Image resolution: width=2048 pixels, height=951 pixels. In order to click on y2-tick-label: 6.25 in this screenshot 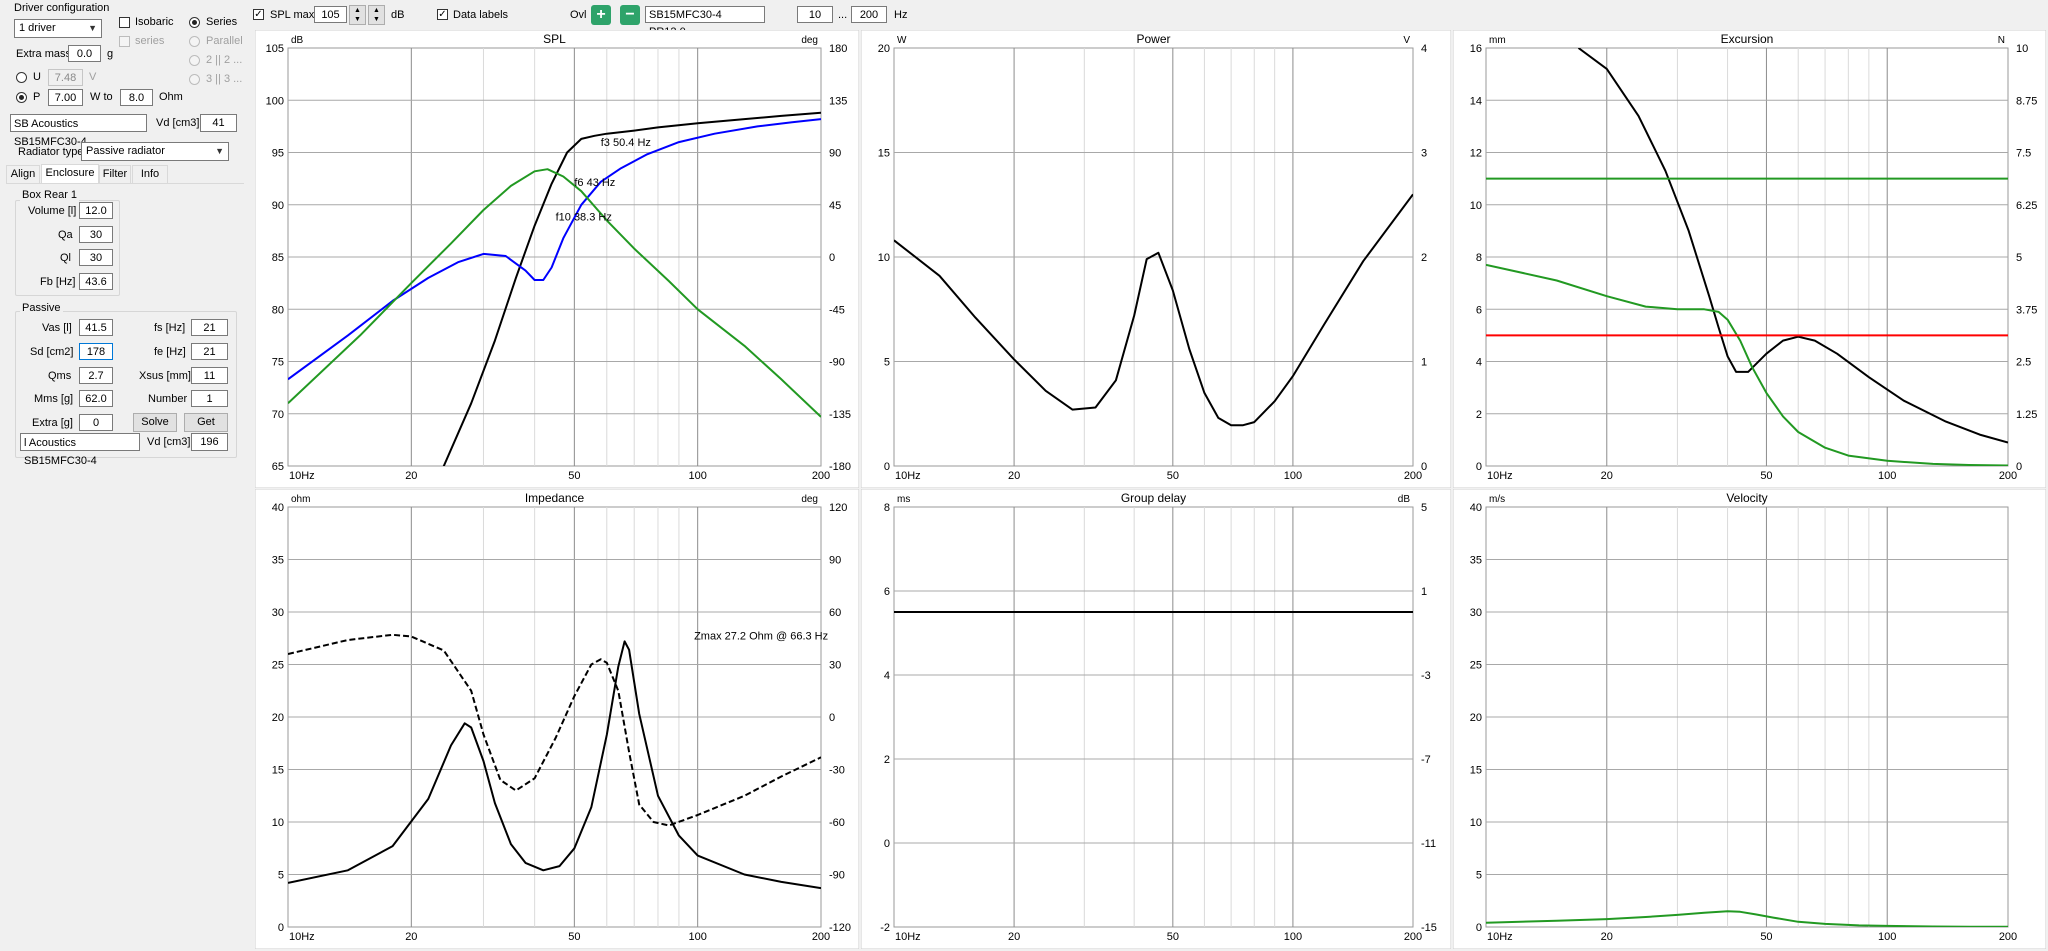, I will do `click(2026, 206)`.